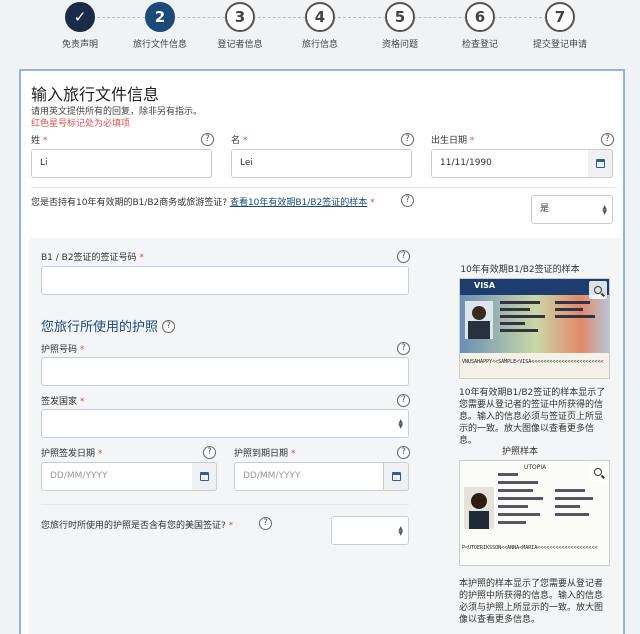 Image resolution: width=640 pixels, height=634 pixels. Describe the element at coordinates (225, 280) in the screenshot. I see `visa-number-input` at that location.